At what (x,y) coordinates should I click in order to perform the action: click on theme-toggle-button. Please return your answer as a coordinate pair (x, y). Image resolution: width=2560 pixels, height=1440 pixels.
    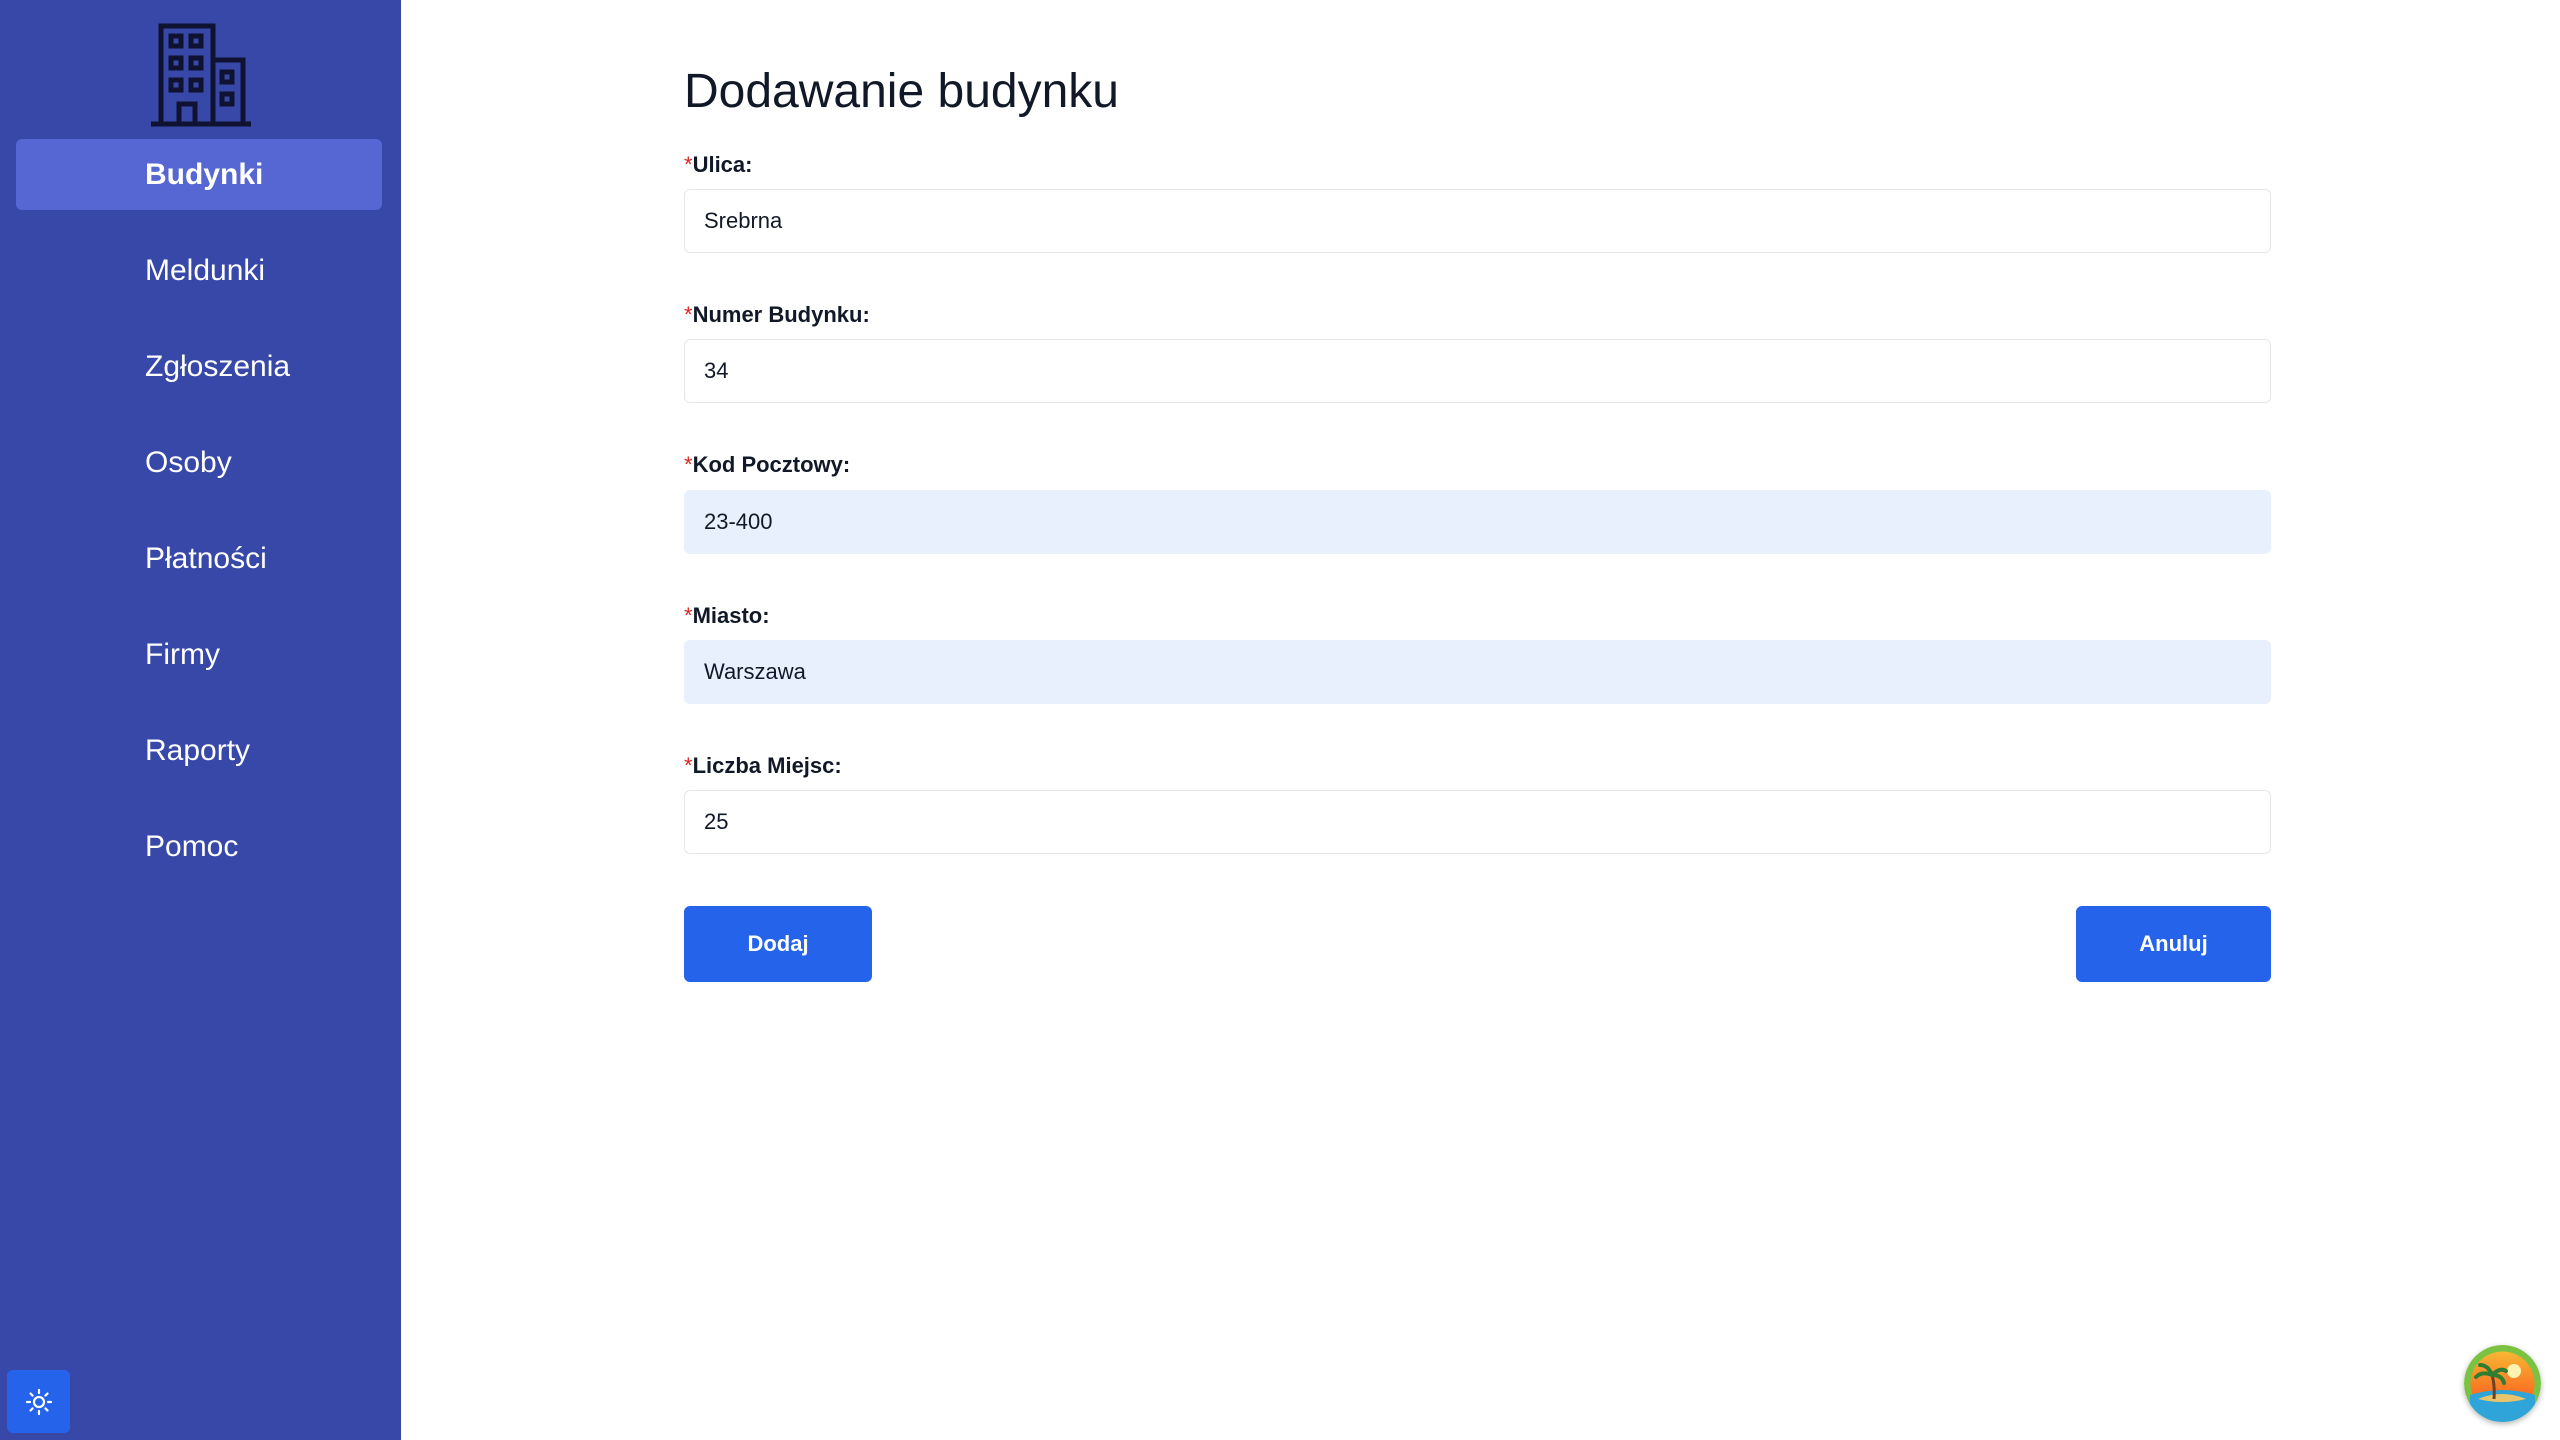
    Looking at the image, I should click on (38, 1401).